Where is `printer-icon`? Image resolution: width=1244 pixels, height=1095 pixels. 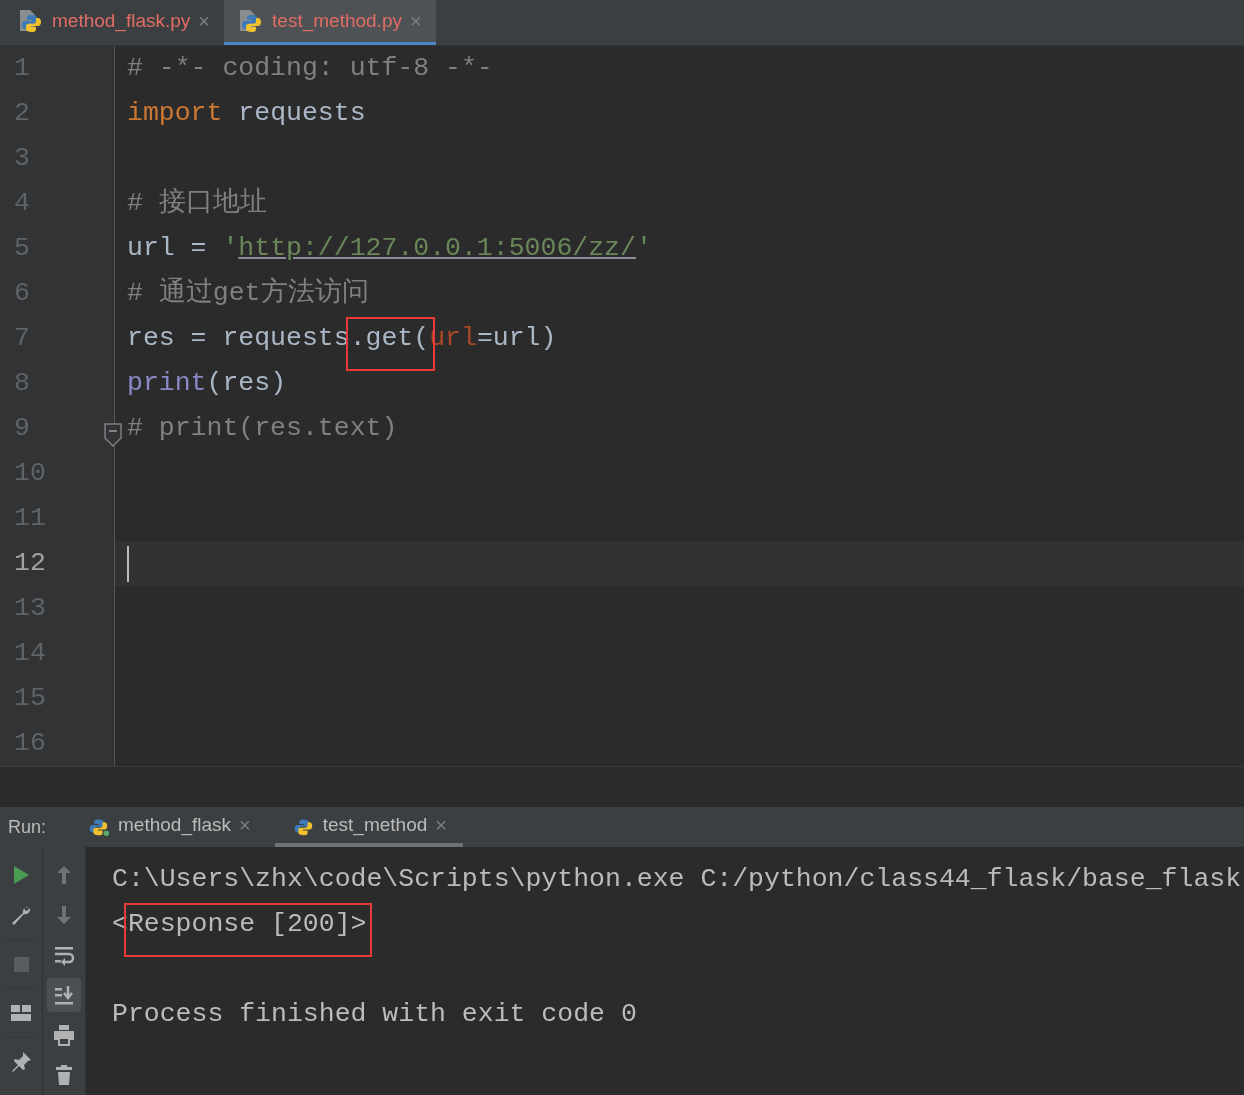
printer-icon is located at coordinates (64, 1035).